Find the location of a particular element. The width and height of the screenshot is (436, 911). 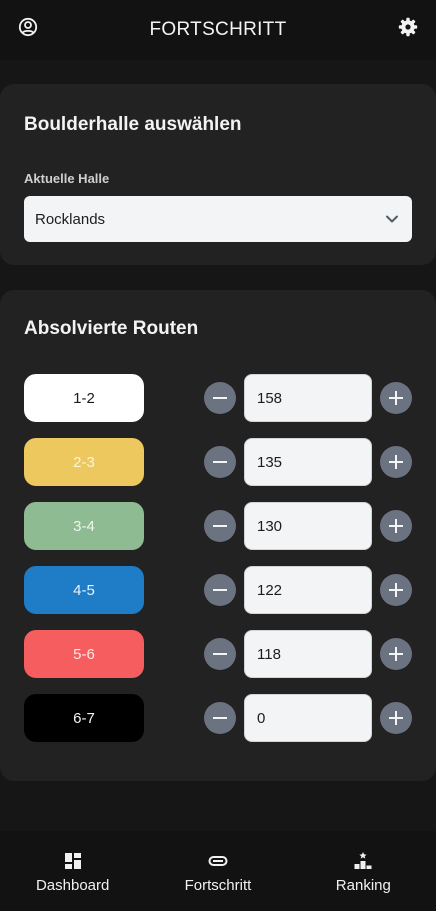

top-app-bar: FORTSCHRITT is located at coordinates (218, 30).